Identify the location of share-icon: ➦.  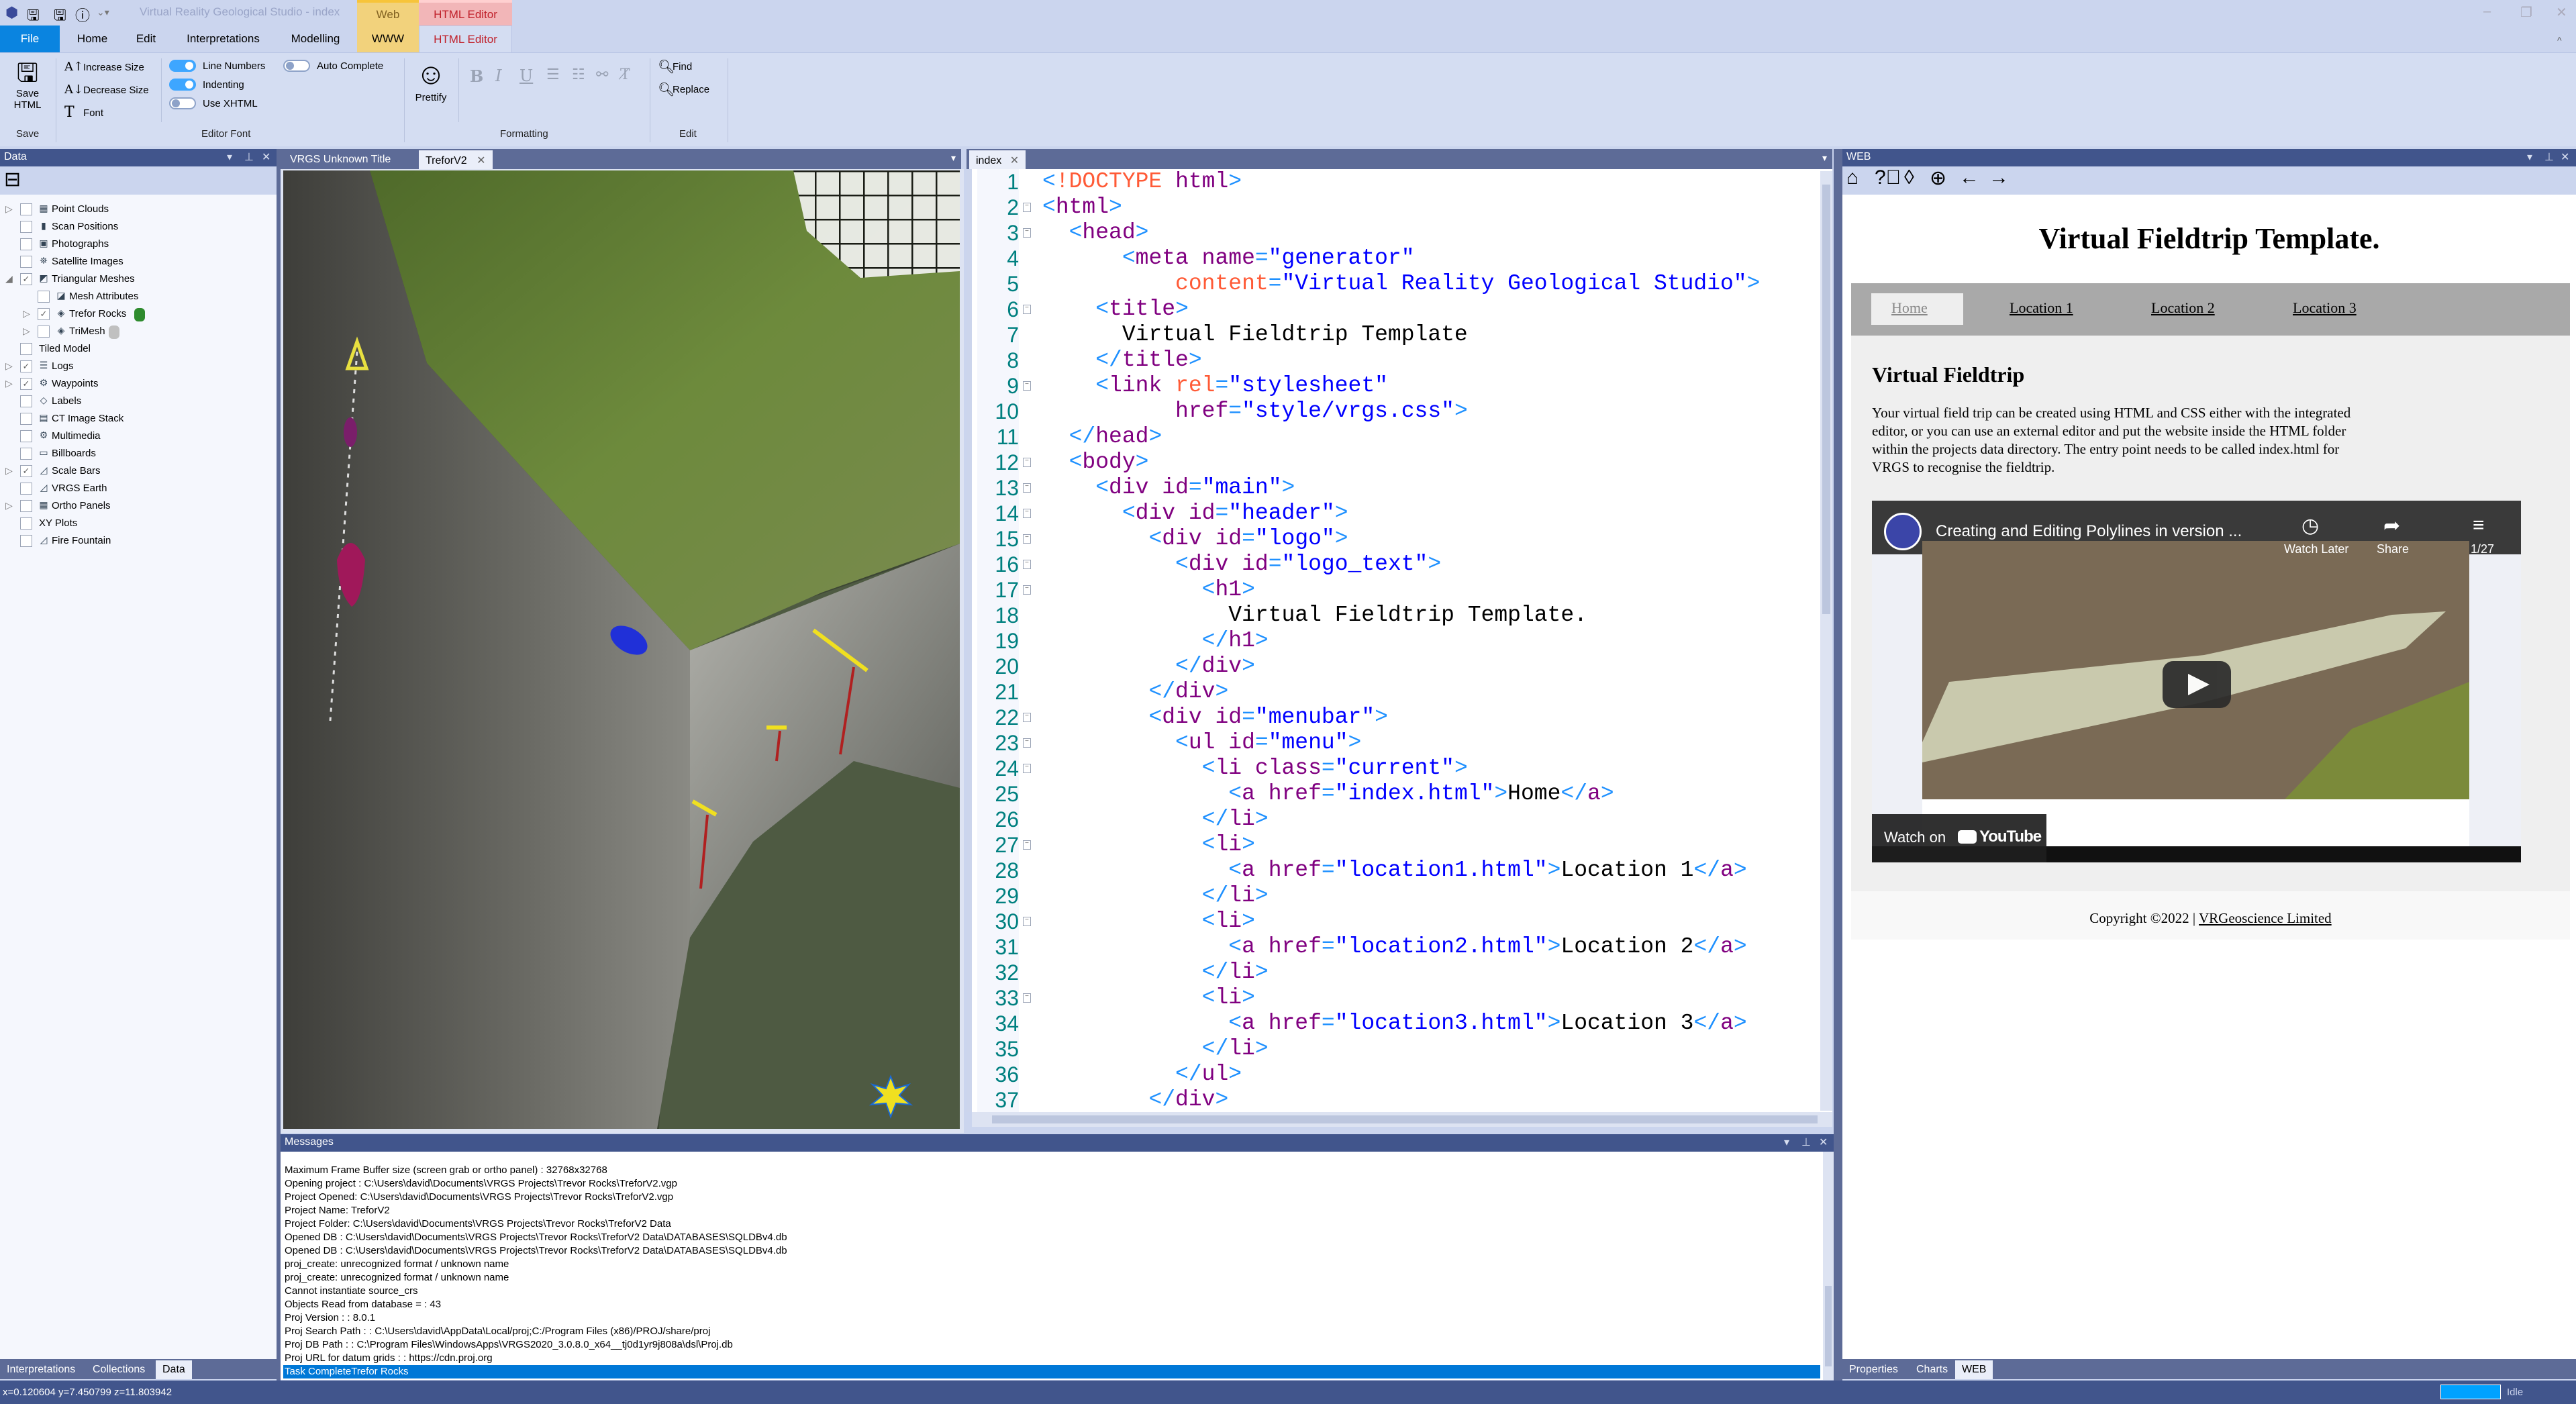
(2391, 526).